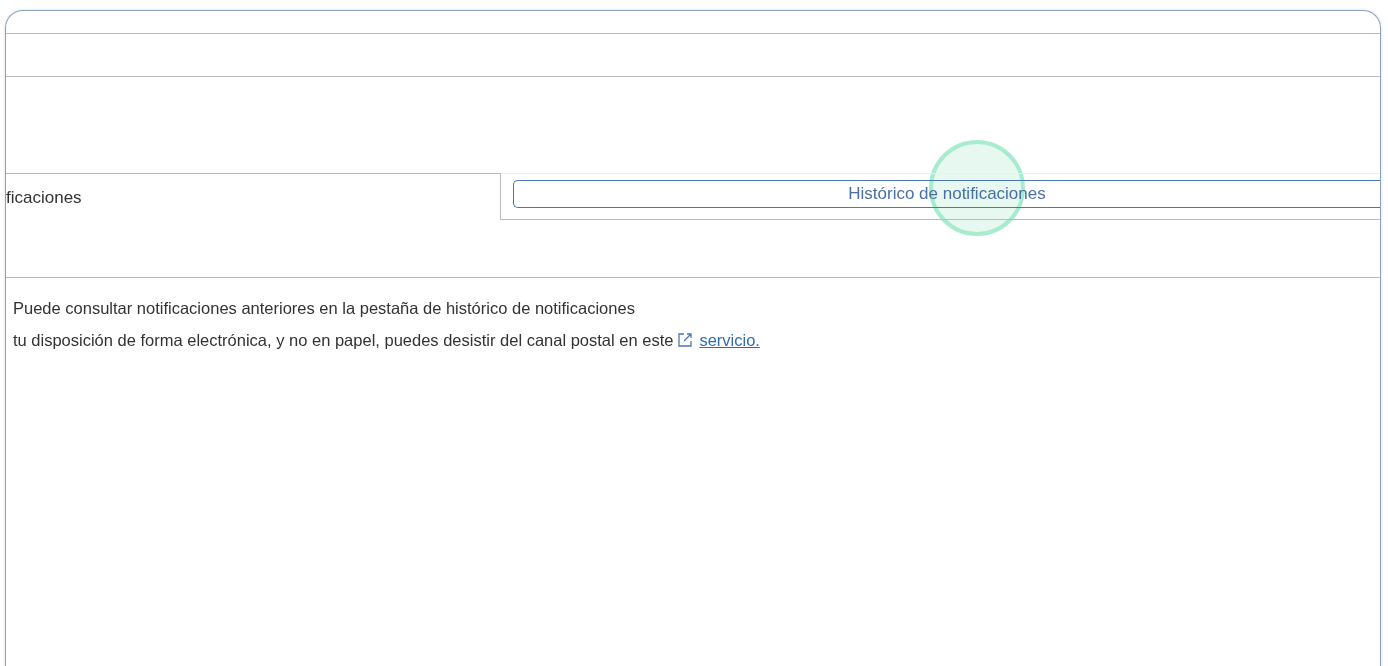  I want to click on external-link-icon, so click(685, 340).